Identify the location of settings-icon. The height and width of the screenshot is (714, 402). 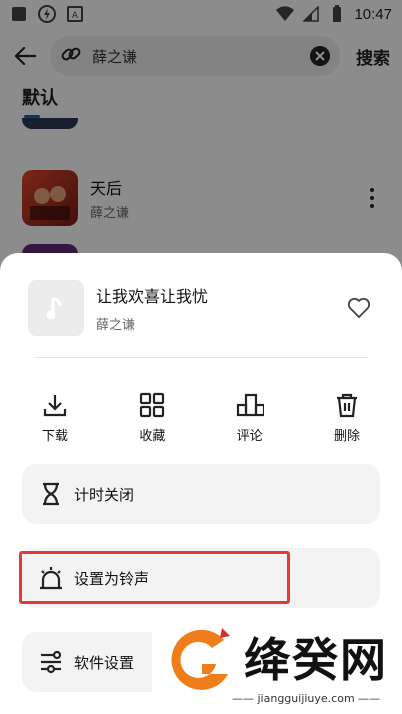
(51, 662).